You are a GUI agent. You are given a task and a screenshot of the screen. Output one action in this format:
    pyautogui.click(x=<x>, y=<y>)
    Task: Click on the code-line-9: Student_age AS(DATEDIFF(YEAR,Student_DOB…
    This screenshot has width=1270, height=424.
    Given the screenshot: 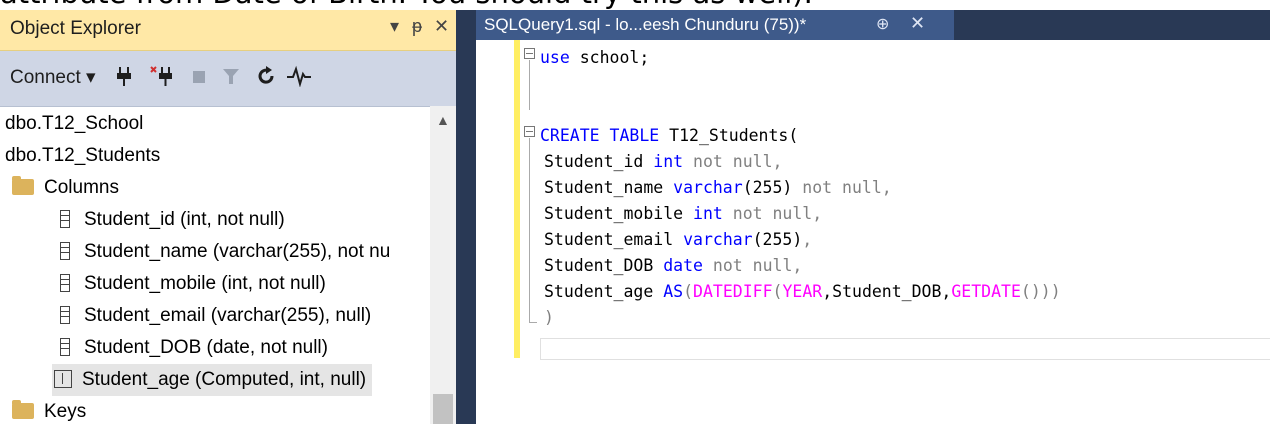 What is the action you would take?
    pyautogui.click(x=802, y=291)
    